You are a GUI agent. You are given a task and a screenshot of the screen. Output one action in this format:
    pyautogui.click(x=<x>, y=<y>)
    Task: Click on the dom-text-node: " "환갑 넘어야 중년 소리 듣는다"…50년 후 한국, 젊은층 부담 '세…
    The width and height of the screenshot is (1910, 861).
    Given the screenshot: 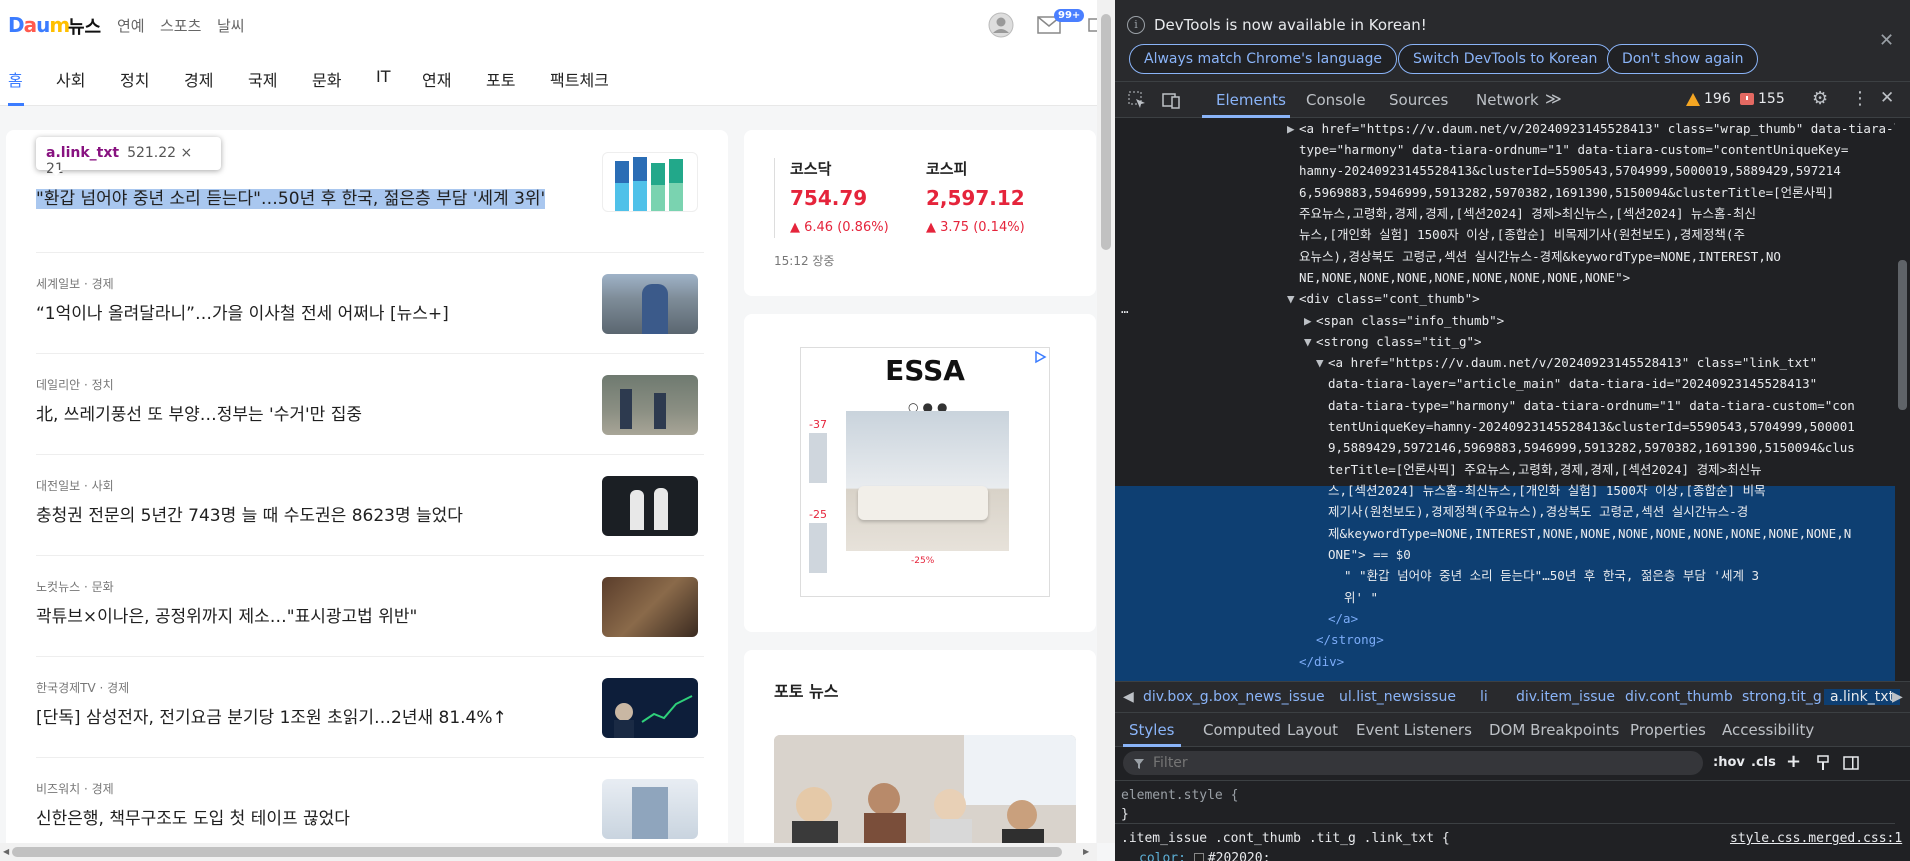 What is the action you would take?
    pyautogui.click(x=1551, y=575)
    